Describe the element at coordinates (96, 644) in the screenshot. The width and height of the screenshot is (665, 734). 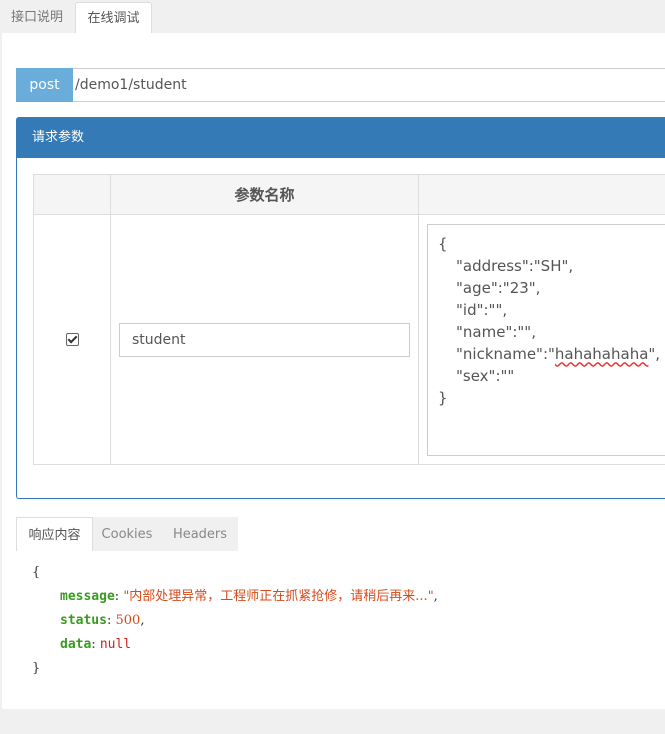
I see `response-field-data: data: null` at that location.